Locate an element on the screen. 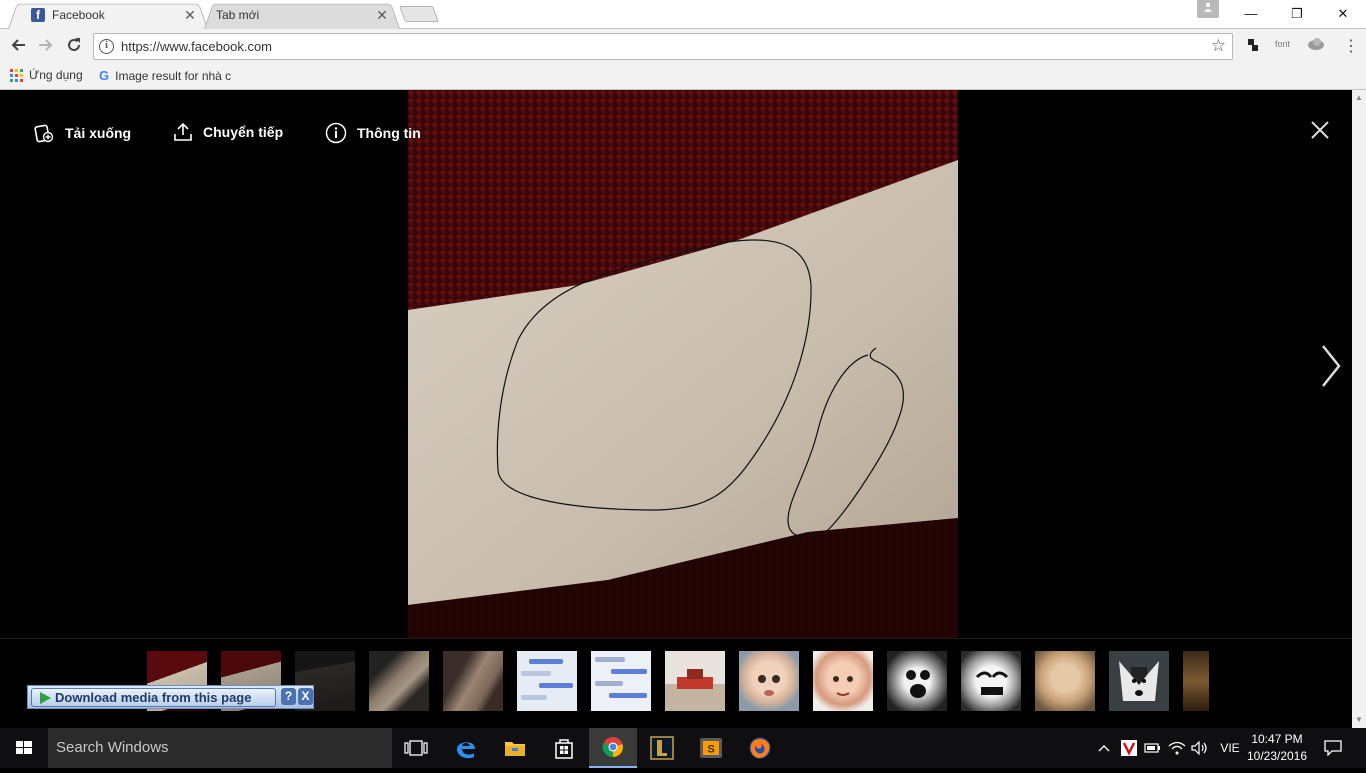 The image size is (1366, 773). firefox-icon is located at coordinates (760, 748).